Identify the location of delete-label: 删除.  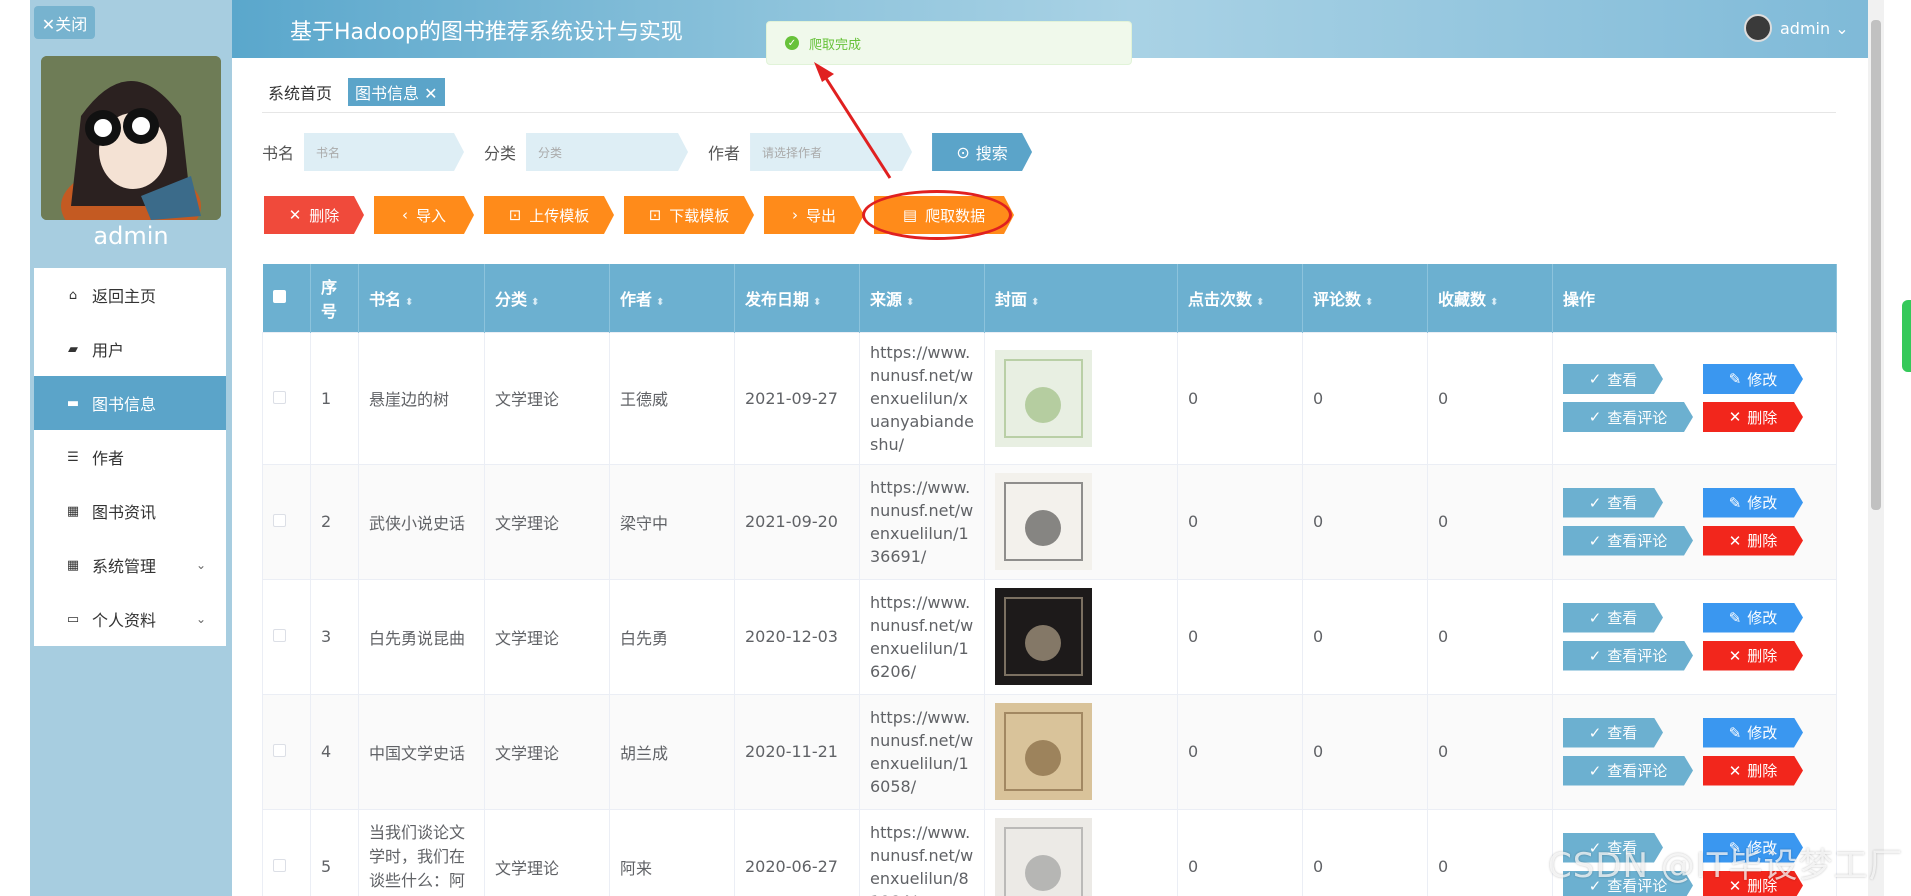
(1762, 656).